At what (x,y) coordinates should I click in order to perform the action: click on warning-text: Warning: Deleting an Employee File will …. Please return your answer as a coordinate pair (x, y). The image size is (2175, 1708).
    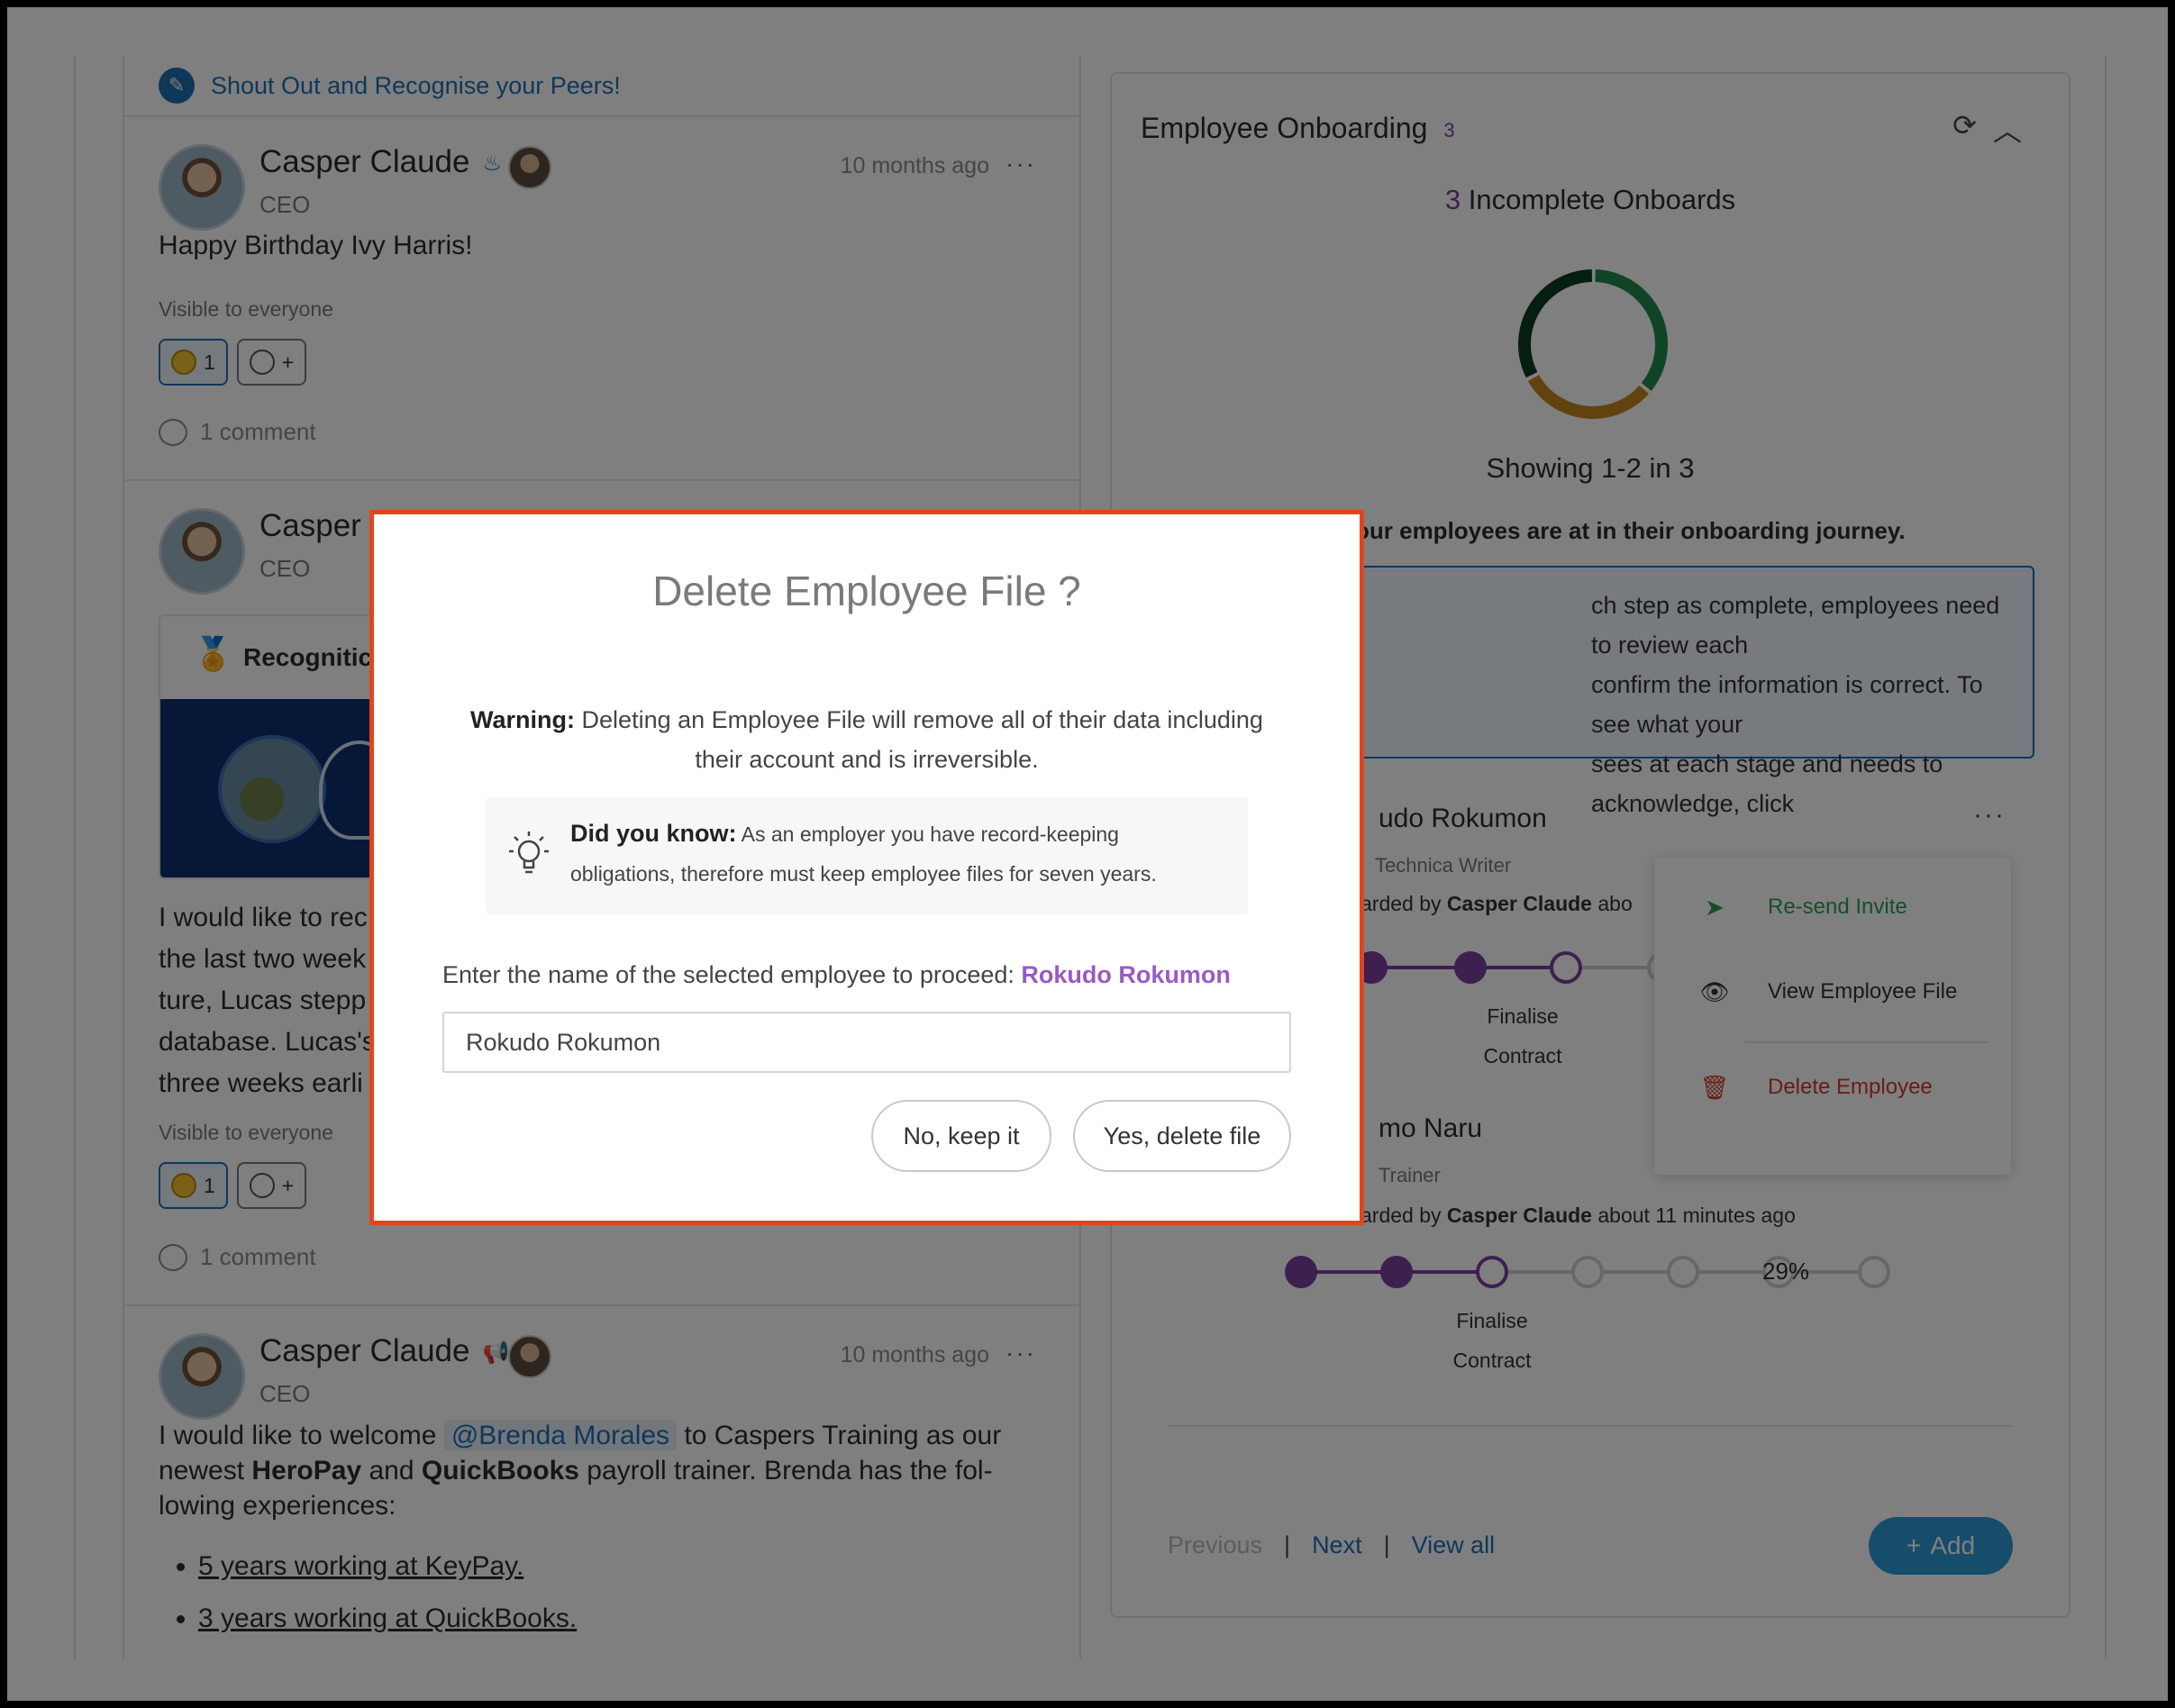
    Looking at the image, I should click on (867, 739).